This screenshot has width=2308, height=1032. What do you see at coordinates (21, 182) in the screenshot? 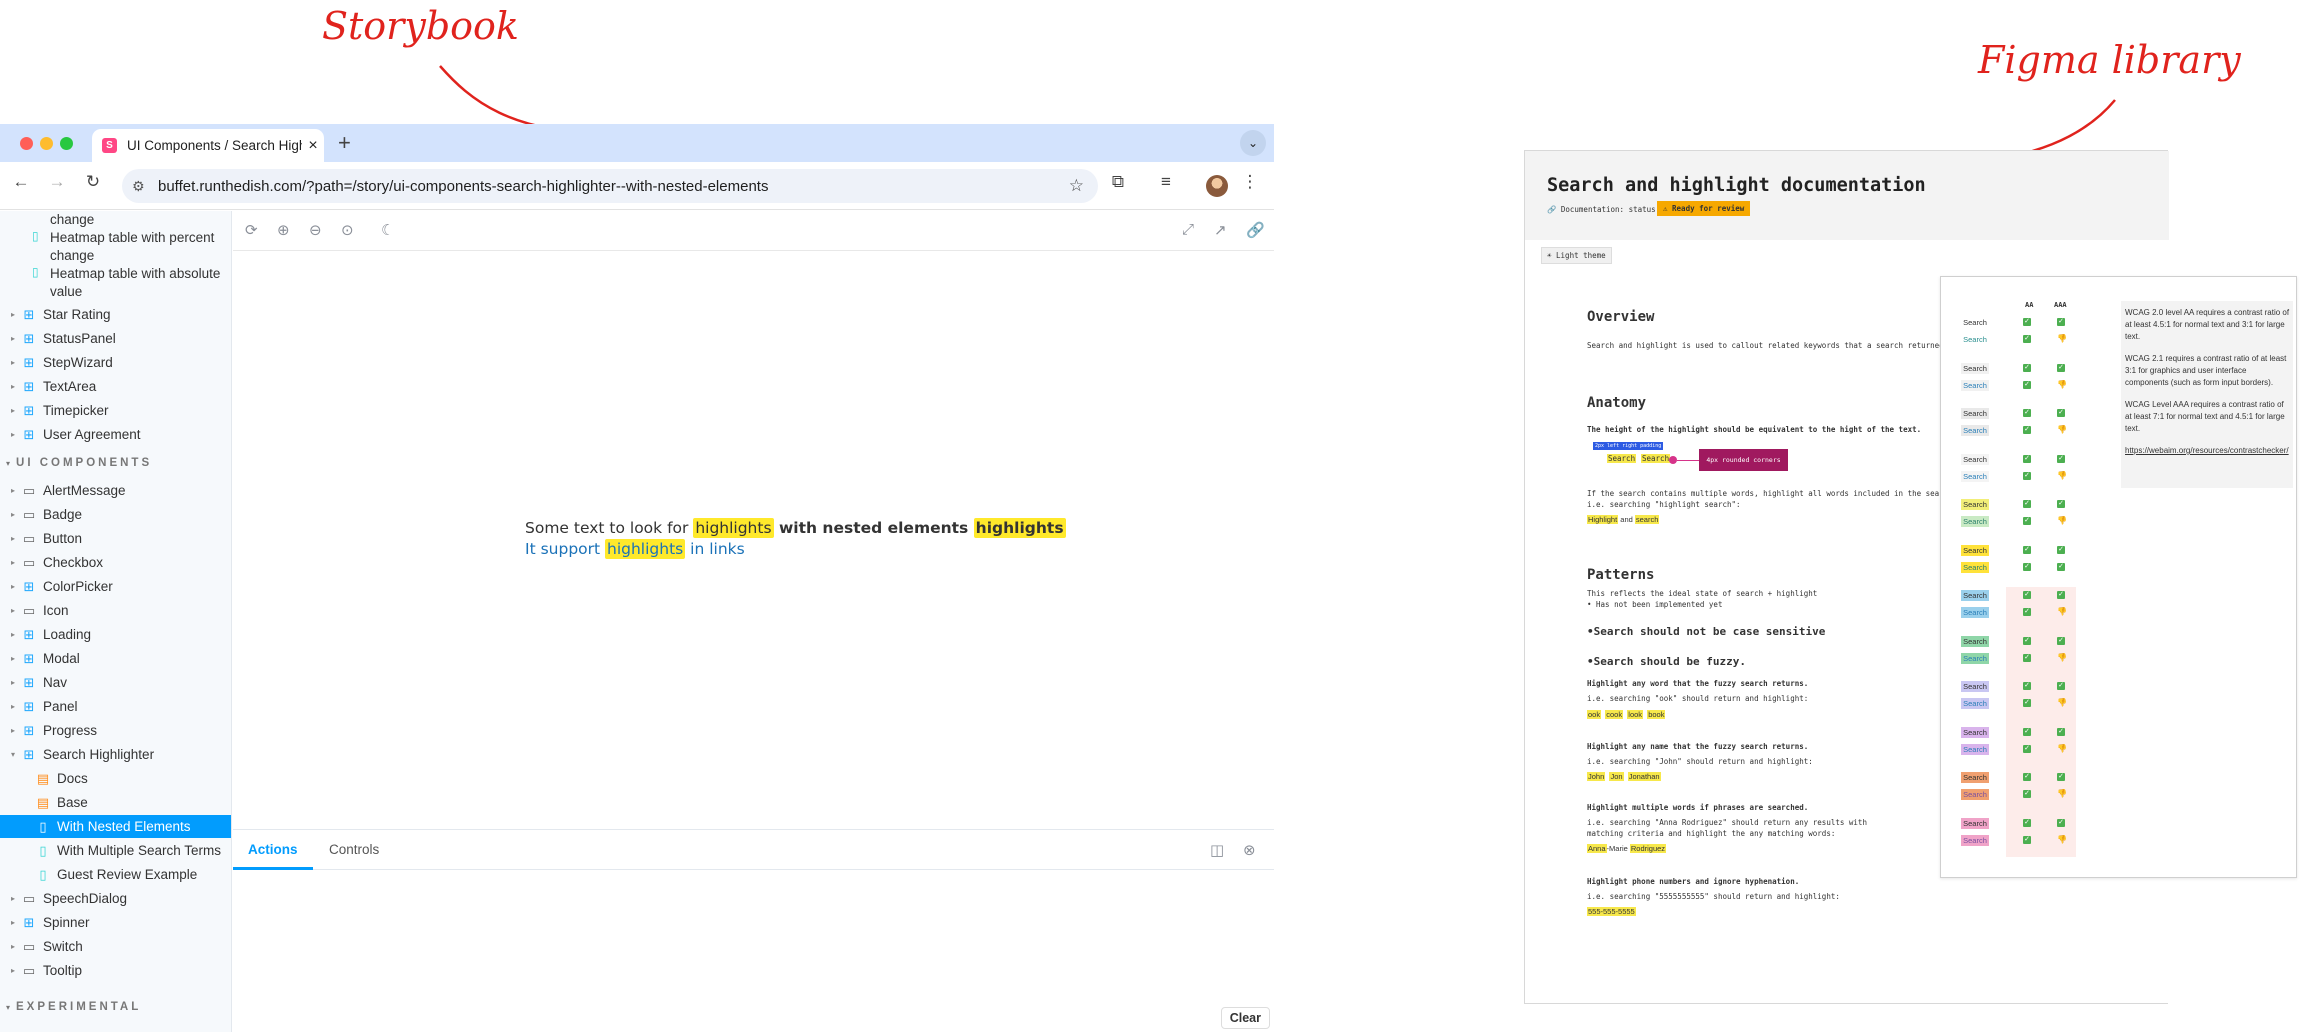
I see `back-arrow-icon: ←` at bounding box center [21, 182].